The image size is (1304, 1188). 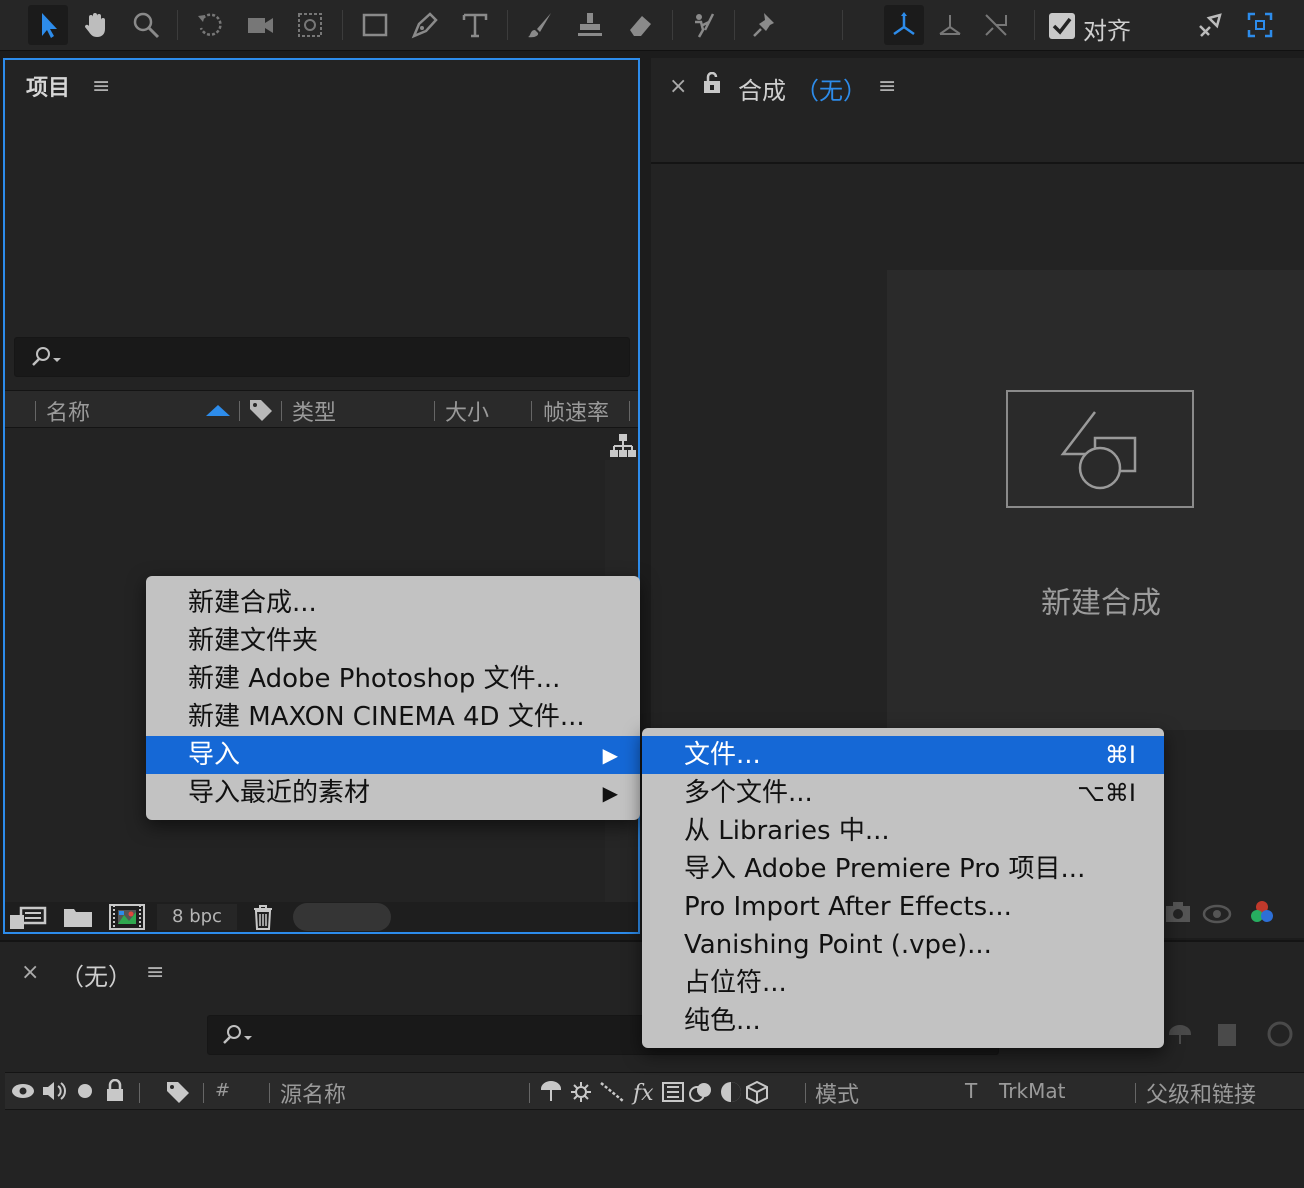 I want to click on view-axis-mode-icon, so click(x=996, y=25).